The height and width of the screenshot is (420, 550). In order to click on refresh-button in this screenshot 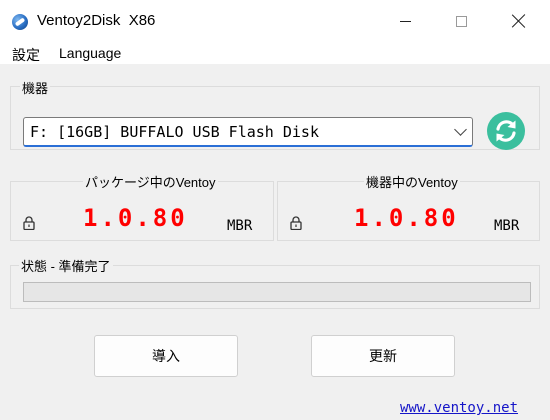, I will do `click(506, 131)`.